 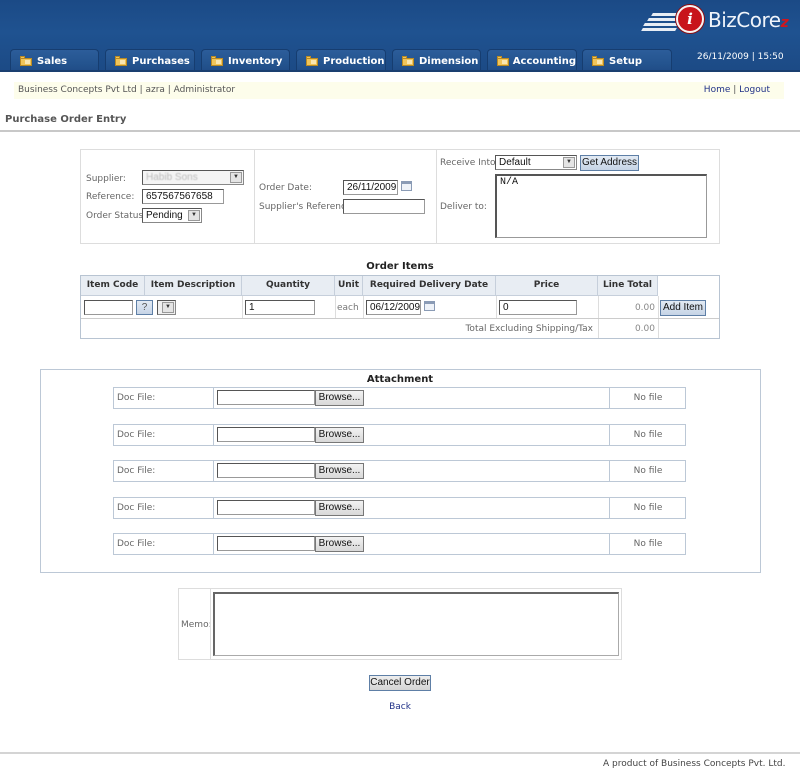 What do you see at coordinates (544, 61) in the screenshot?
I see `tab-label: Accounting` at bounding box center [544, 61].